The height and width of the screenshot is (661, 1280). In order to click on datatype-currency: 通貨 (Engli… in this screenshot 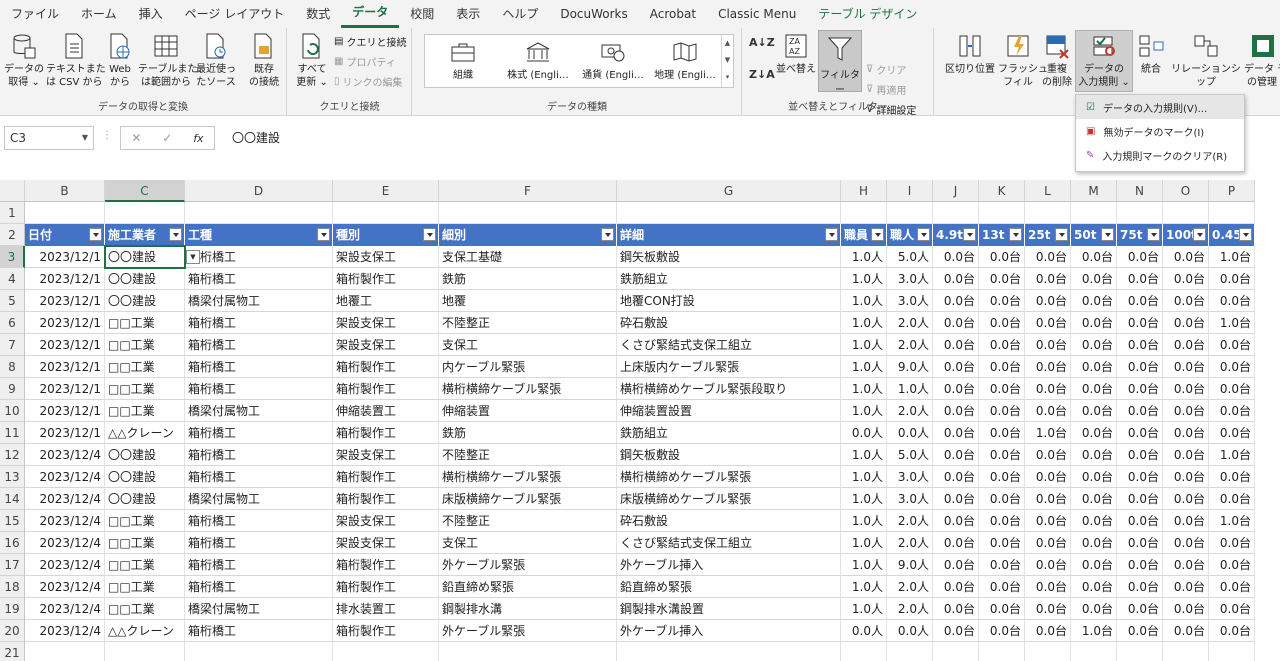, I will do `click(613, 61)`.